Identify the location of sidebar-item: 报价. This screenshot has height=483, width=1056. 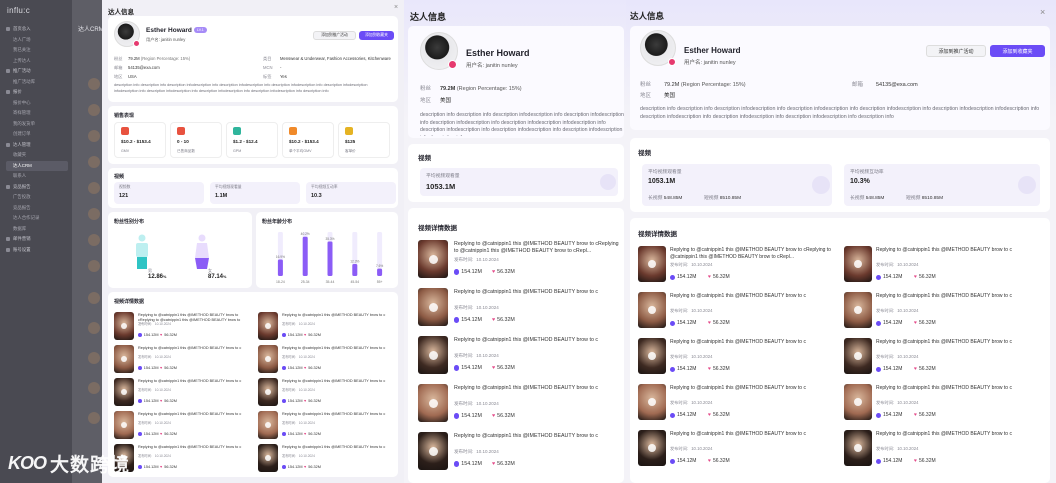
(37, 92).